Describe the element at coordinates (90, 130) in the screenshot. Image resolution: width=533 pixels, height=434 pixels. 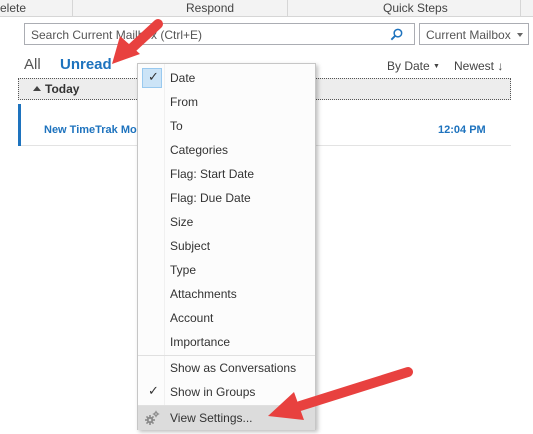
I see `message-subject: New TimeTrak Mo` at that location.